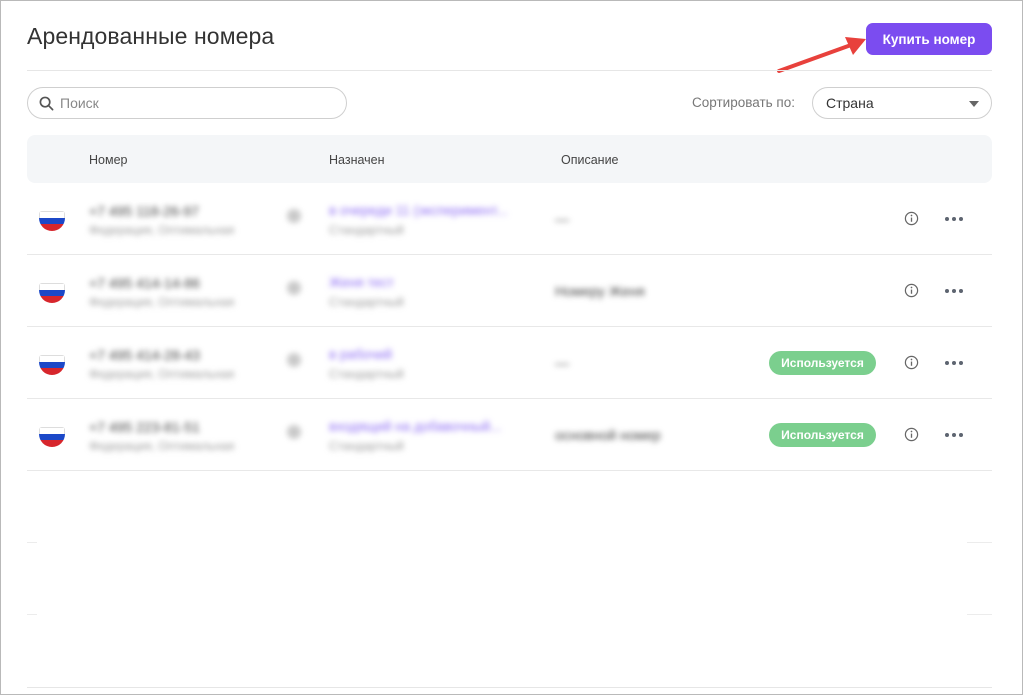 The width and height of the screenshot is (1023, 695). What do you see at coordinates (600, 291) in the screenshot?
I see `description: Номеру Женя` at bounding box center [600, 291].